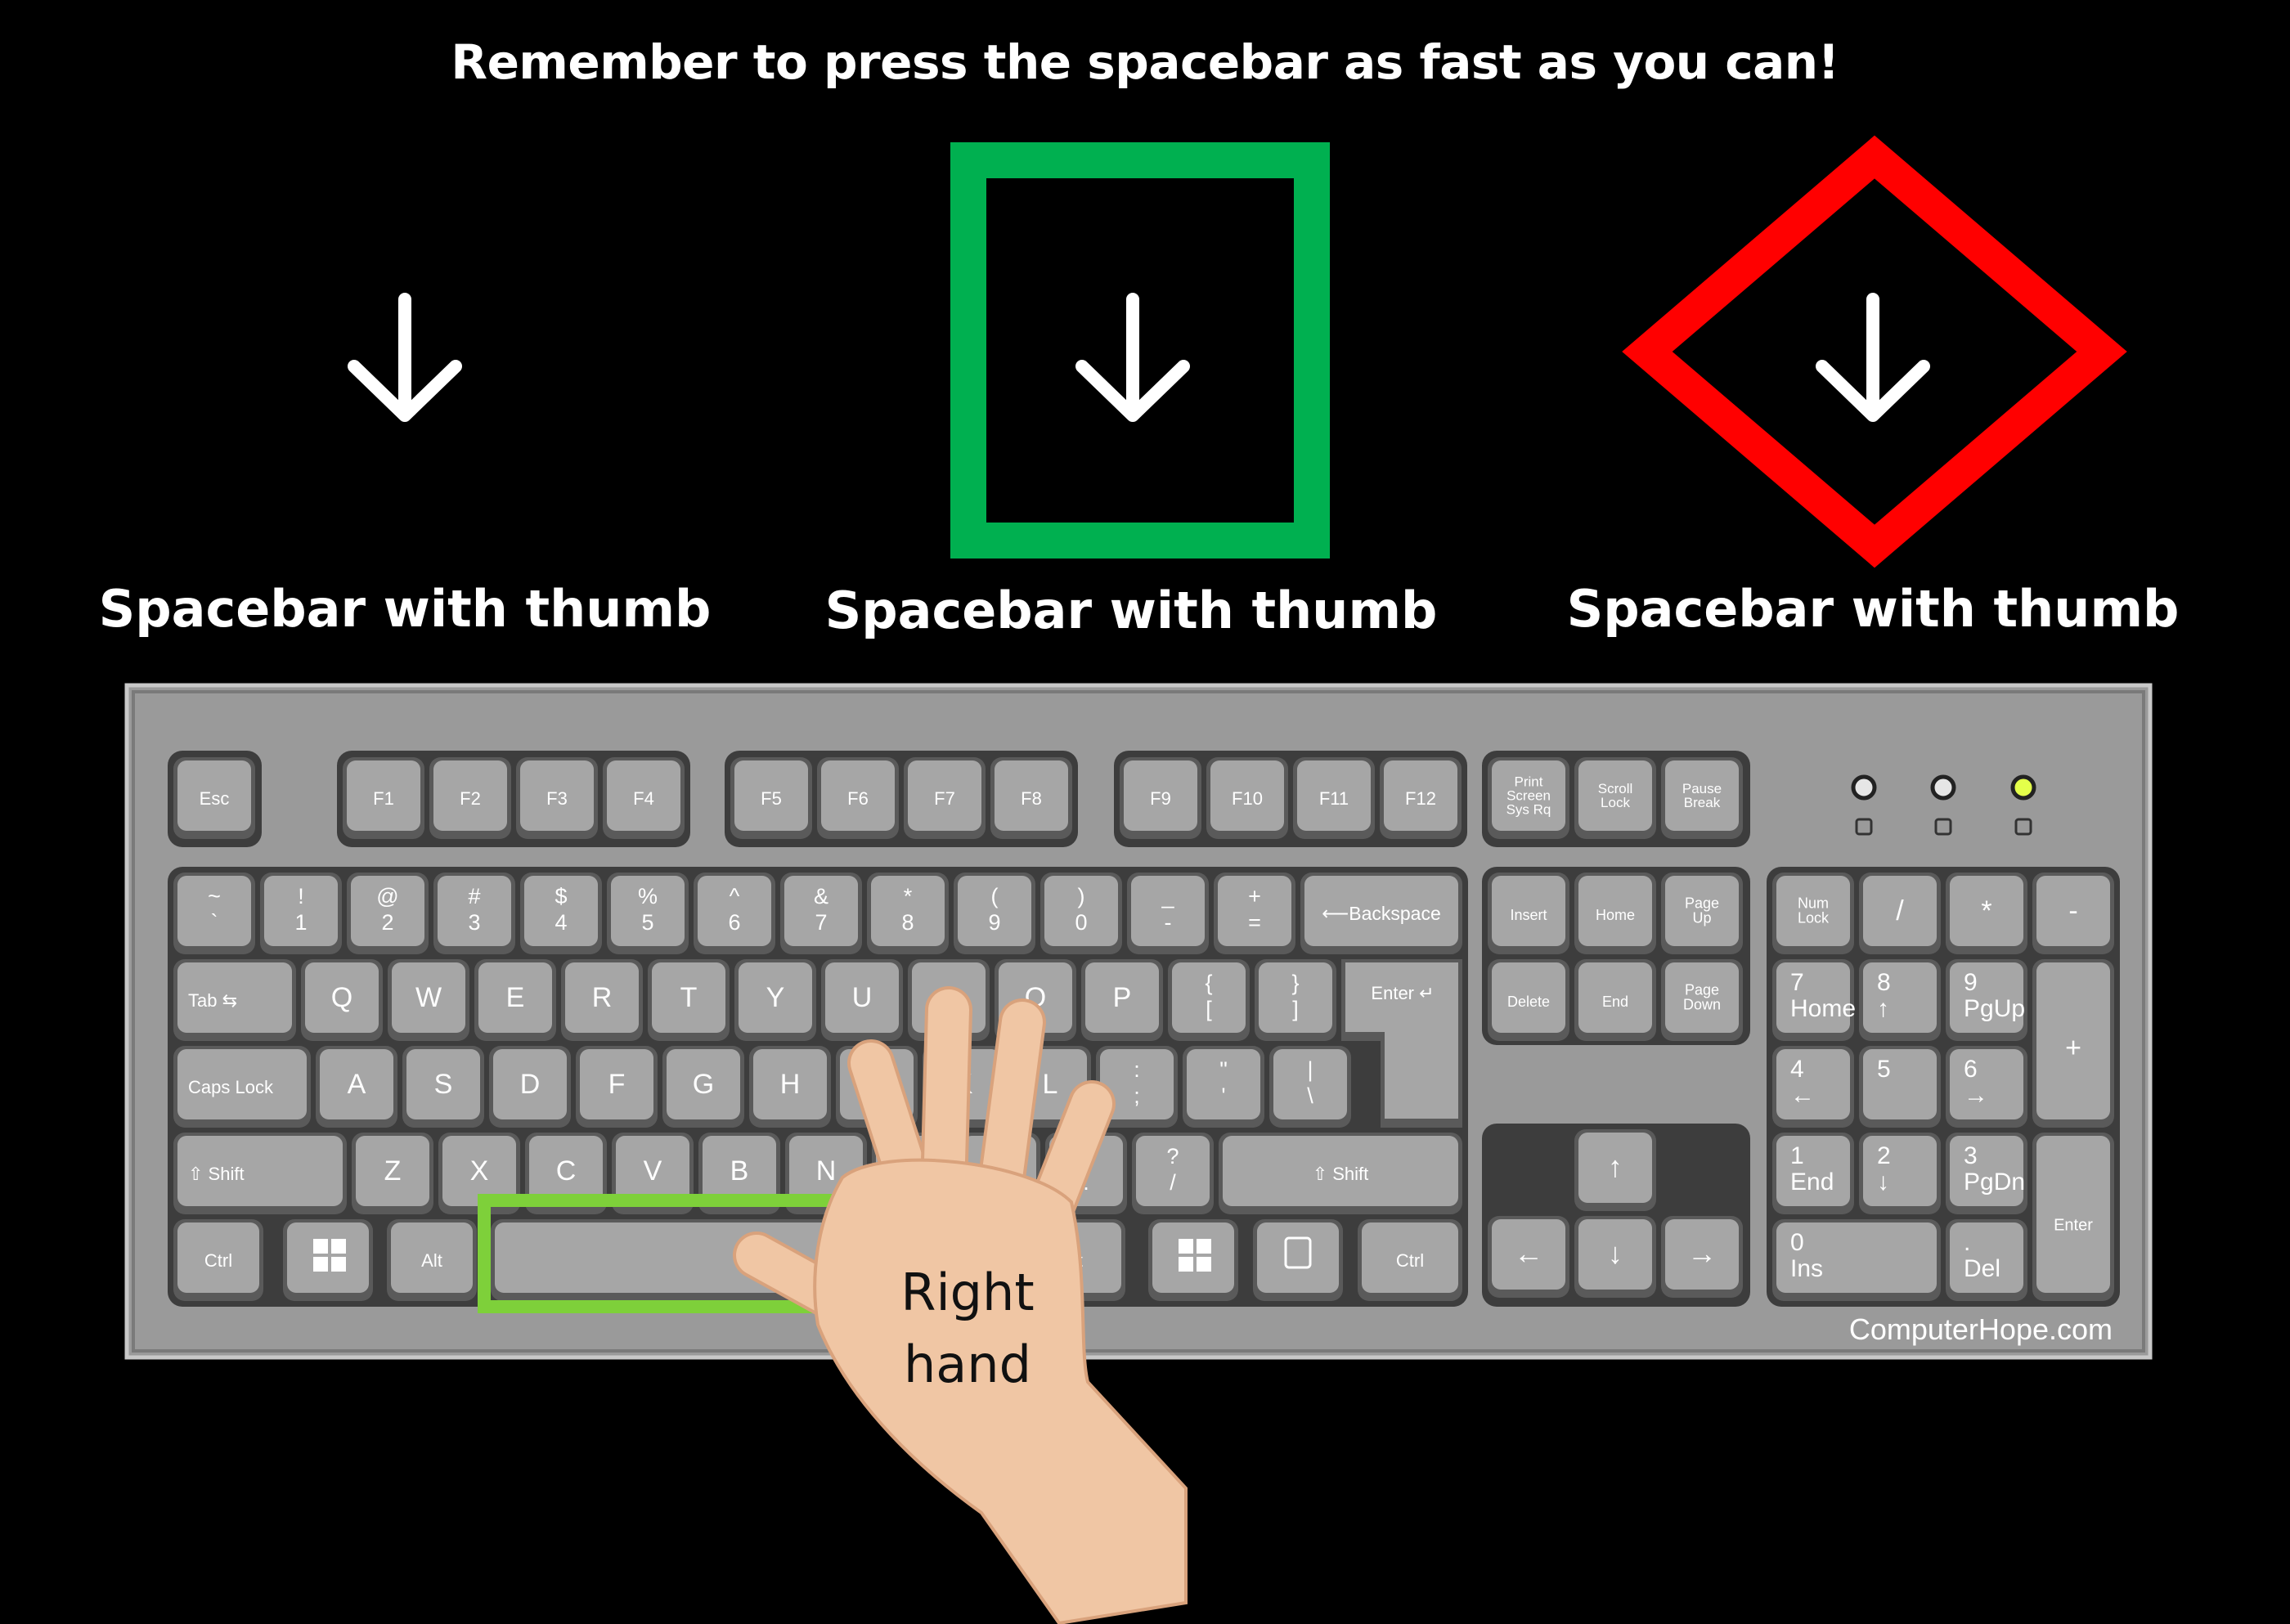 Image resolution: width=2290 pixels, height=1624 pixels. Describe the element at coordinates (908, 913) in the screenshot. I see `key-number-row: *8` at that location.